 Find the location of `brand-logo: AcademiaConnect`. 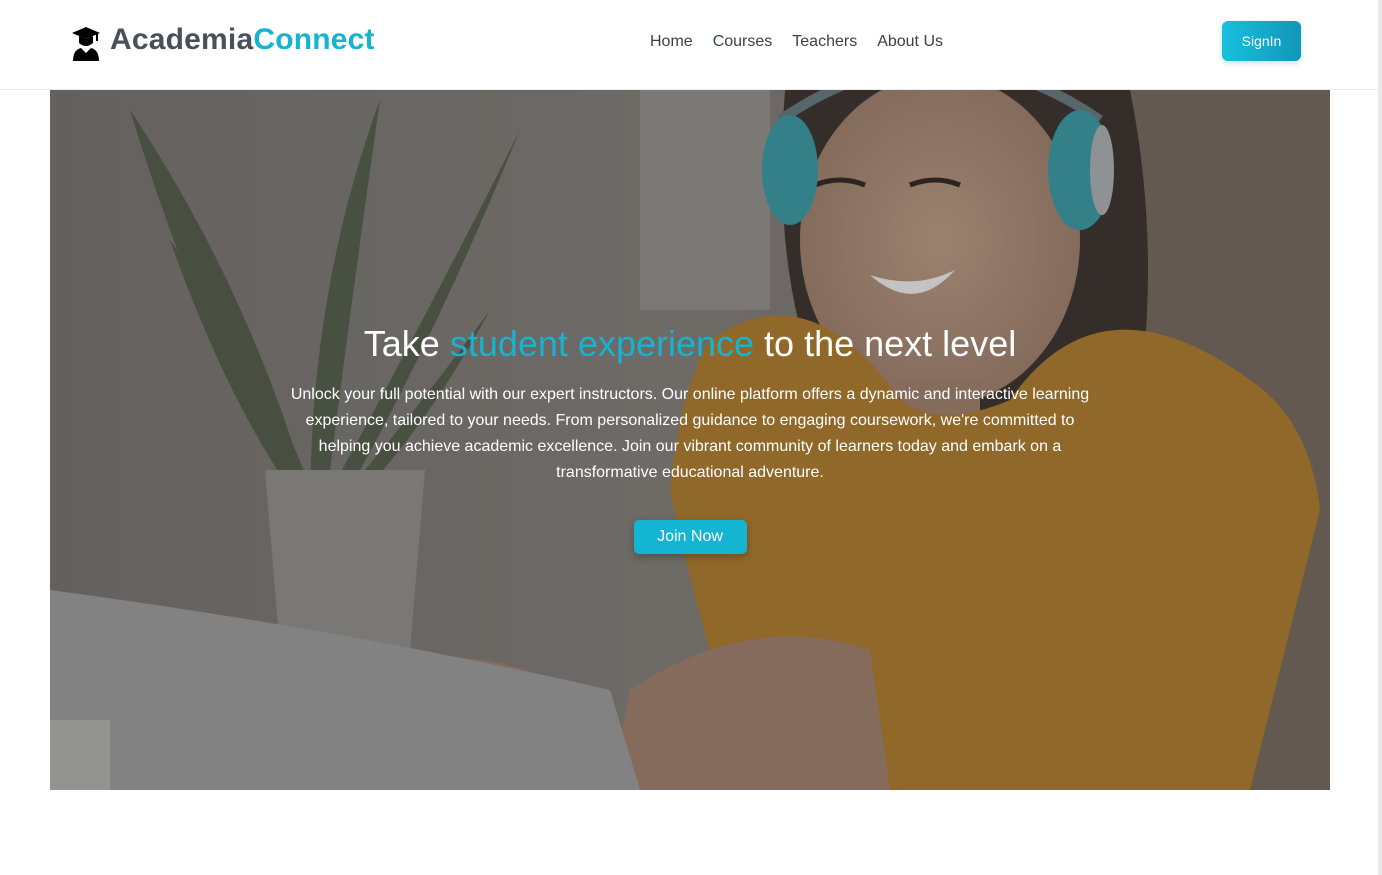

brand-logo: AcademiaConnect is located at coordinates (222, 40).